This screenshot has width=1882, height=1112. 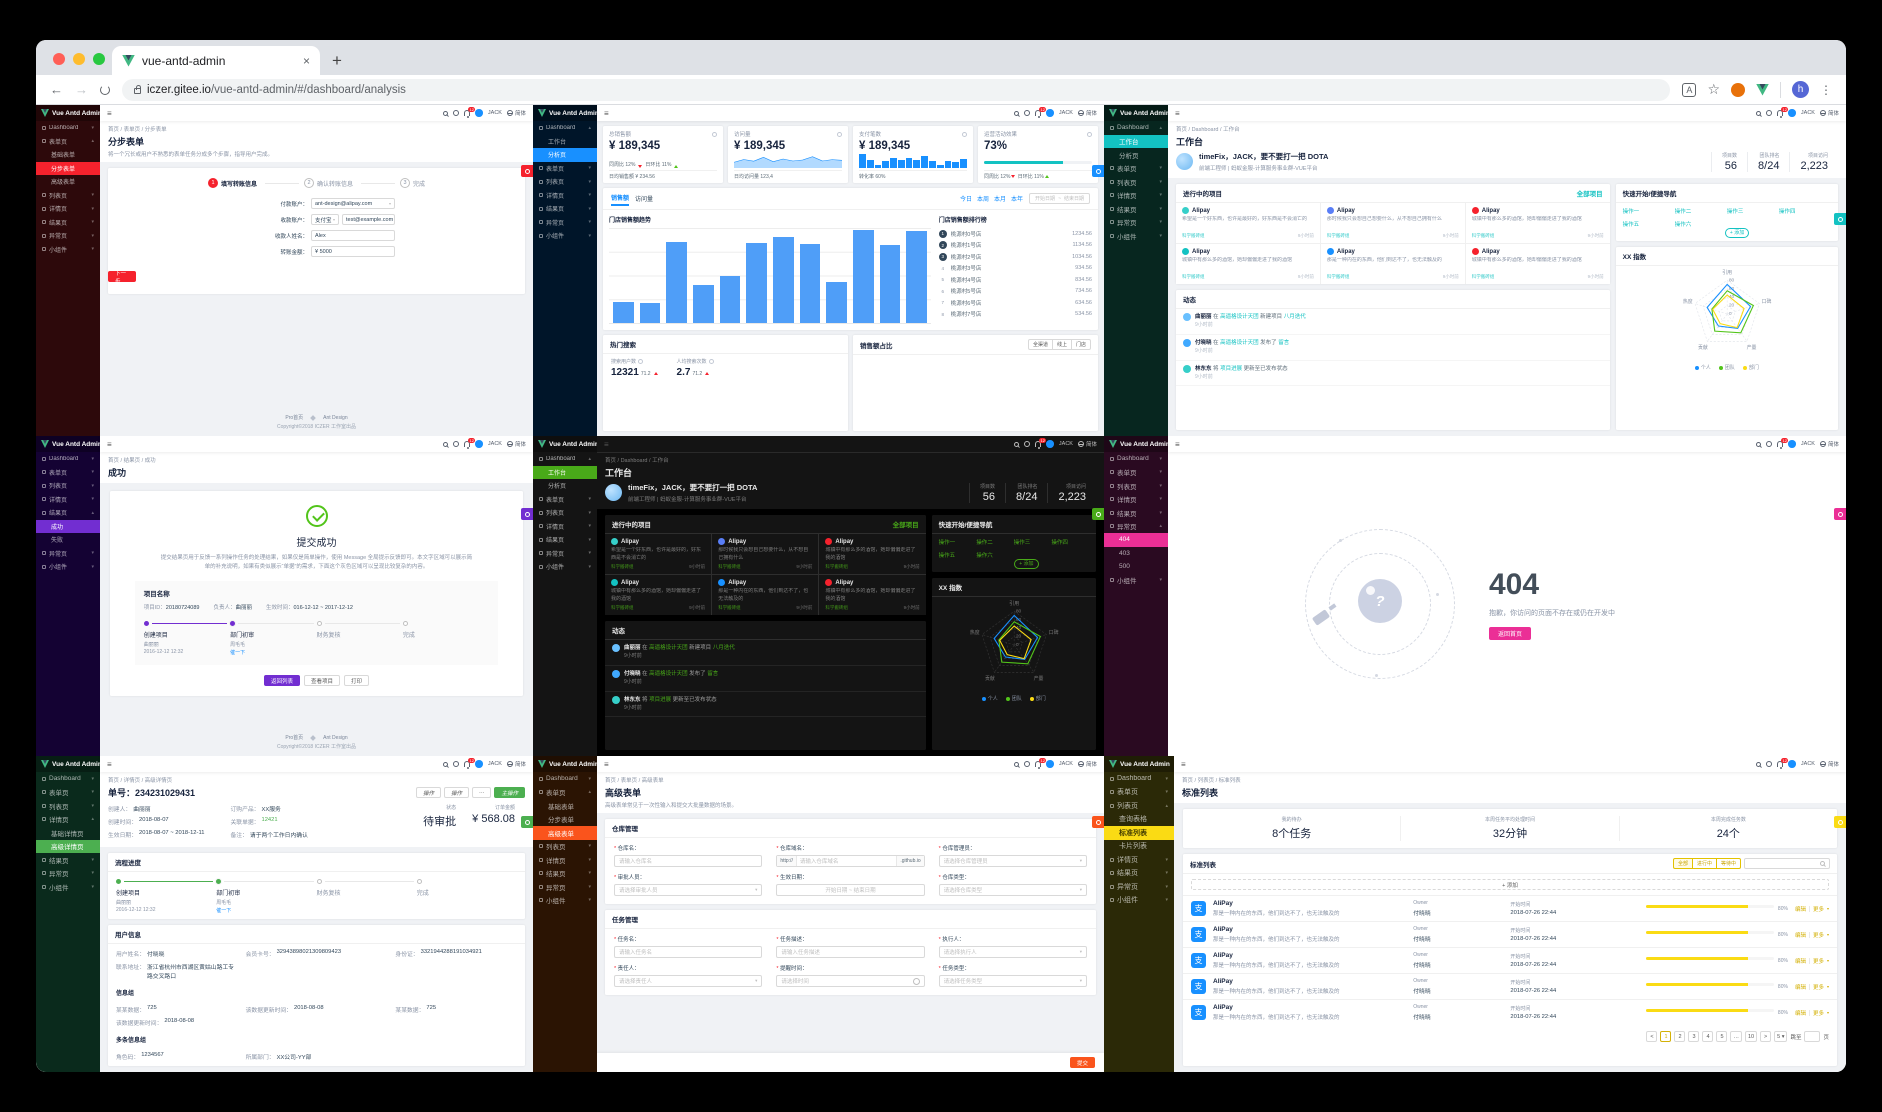 What do you see at coordinates (660, 700) in the screenshot?
I see `activity-link: 项目进展` at bounding box center [660, 700].